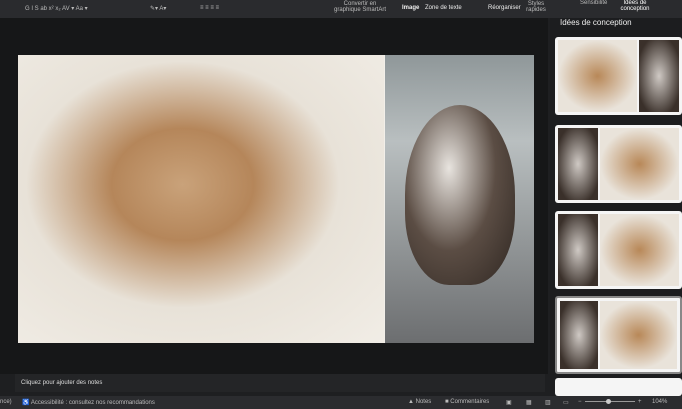 The height and width of the screenshot is (409, 682). I want to click on slide-sorter-icon: ▦, so click(529, 402).